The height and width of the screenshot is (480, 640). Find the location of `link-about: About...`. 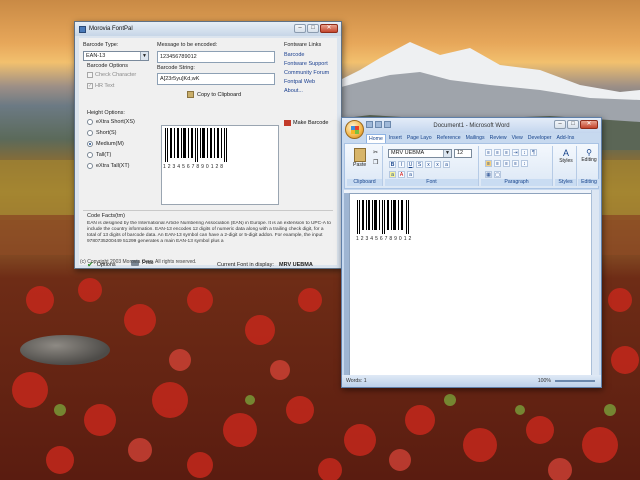

link-about: About... is located at coordinates (293, 91).